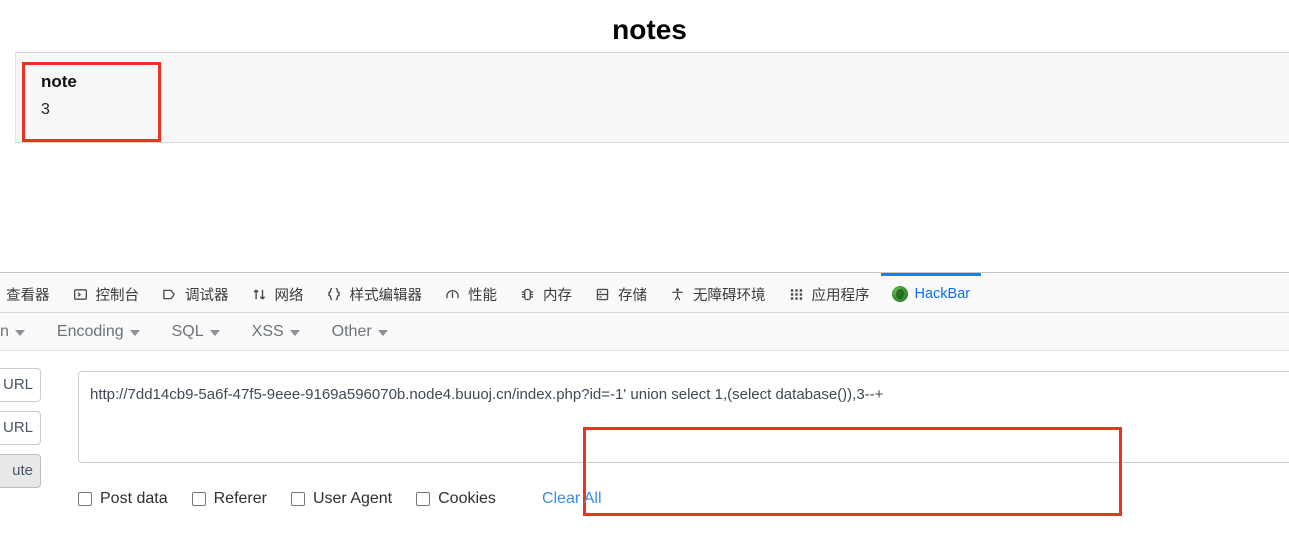 This screenshot has width=1289, height=550. I want to click on hackbar-menu-other: Other, so click(360, 332).